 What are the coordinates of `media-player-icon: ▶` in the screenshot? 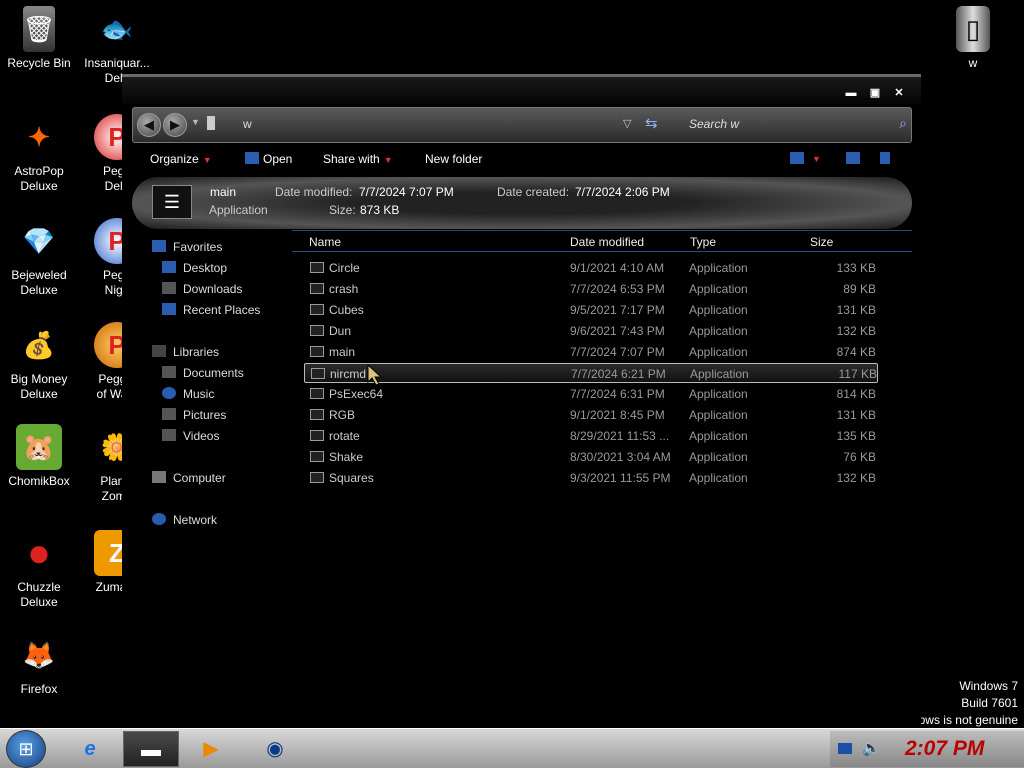 It's located at (211, 749).